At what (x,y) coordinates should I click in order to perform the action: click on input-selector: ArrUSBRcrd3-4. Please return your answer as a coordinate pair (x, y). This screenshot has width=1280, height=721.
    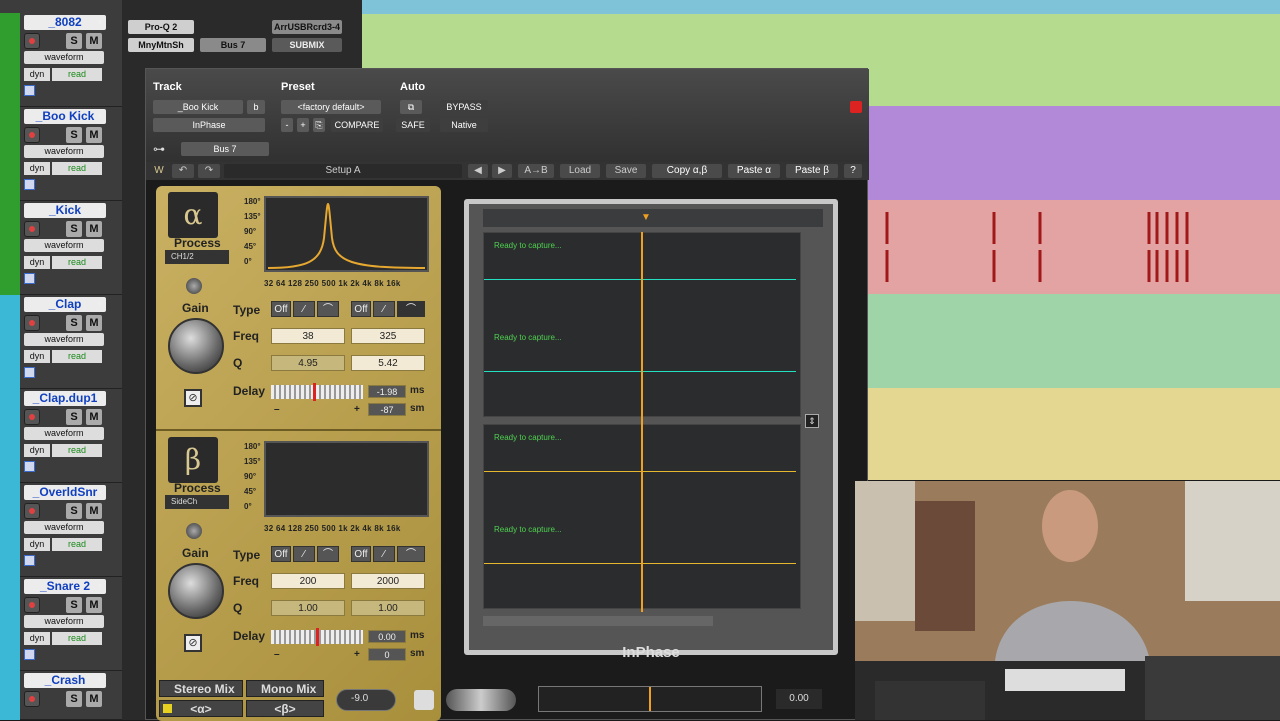
    Looking at the image, I should click on (307, 27).